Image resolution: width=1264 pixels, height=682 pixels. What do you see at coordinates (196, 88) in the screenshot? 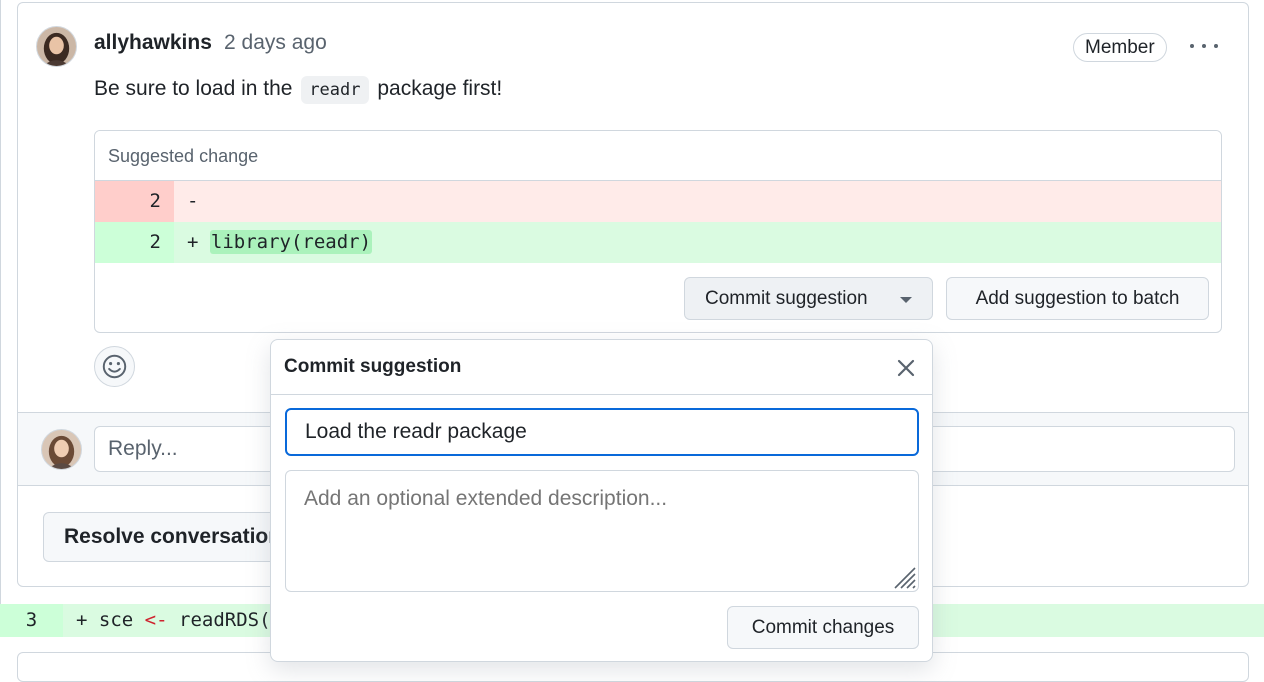
I see `comment-text-before: Be sure to load in the` at bounding box center [196, 88].